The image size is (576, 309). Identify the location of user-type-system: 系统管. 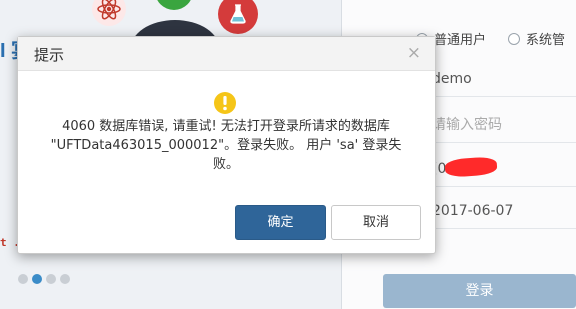
(536, 38).